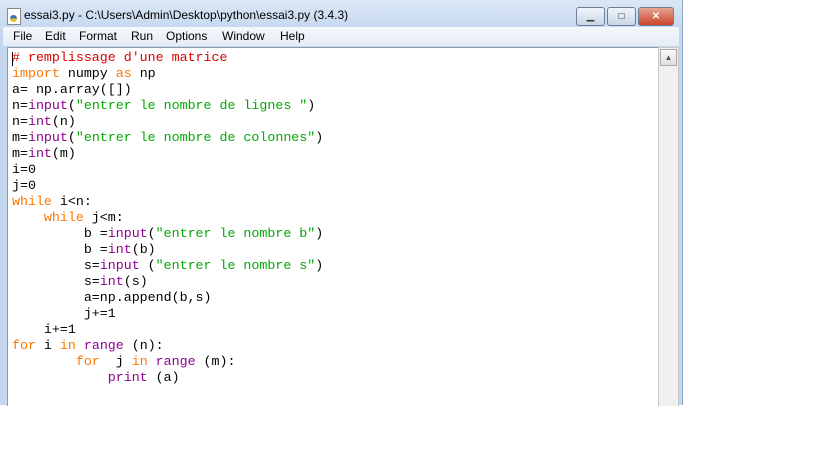 Image resolution: width=819 pixels, height=460 pixels. Describe the element at coordinates (98, 36) in the screenshot. I see `menu-format: Format` at that location.